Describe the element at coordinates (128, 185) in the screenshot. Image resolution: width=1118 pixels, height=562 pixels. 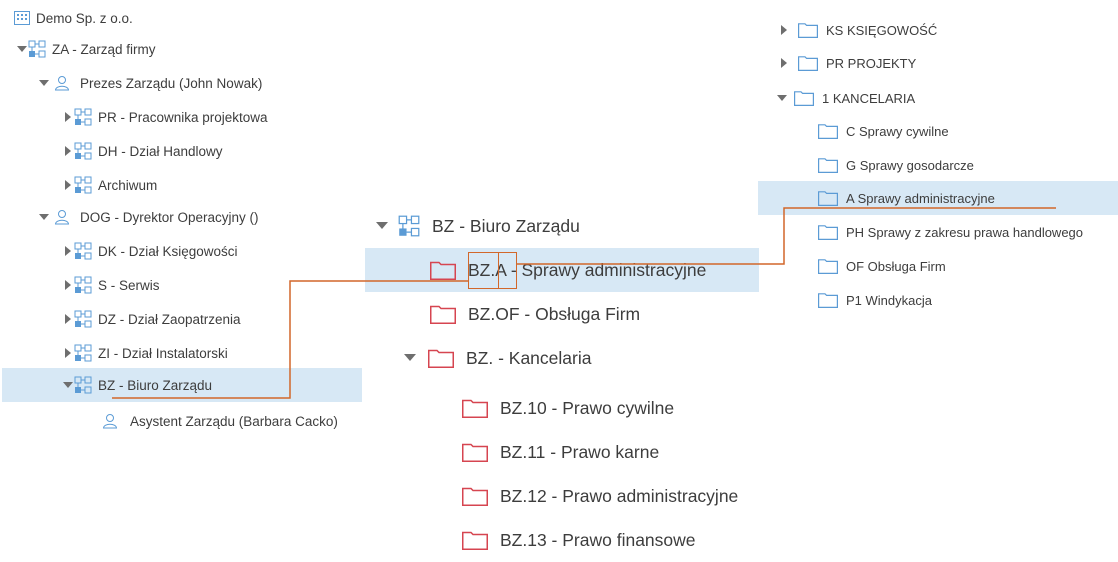
I see `tree-item-label: Archiwum` at that location.